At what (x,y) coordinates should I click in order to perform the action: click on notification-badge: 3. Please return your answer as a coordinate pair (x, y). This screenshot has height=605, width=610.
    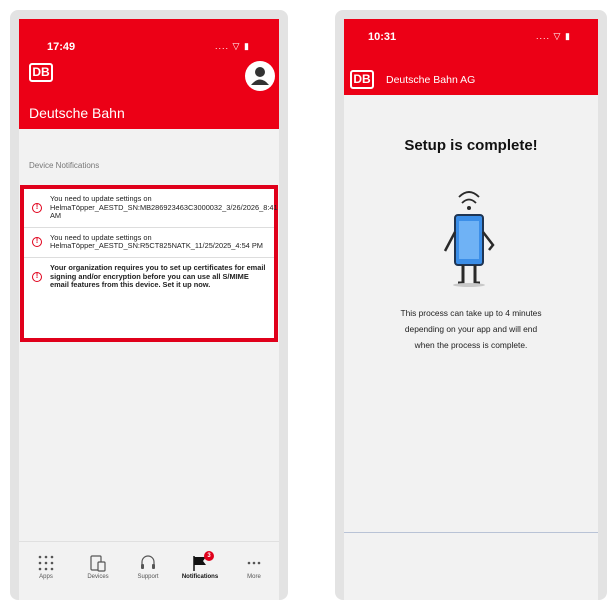
    Looking at the image, I should click on (209, 556).